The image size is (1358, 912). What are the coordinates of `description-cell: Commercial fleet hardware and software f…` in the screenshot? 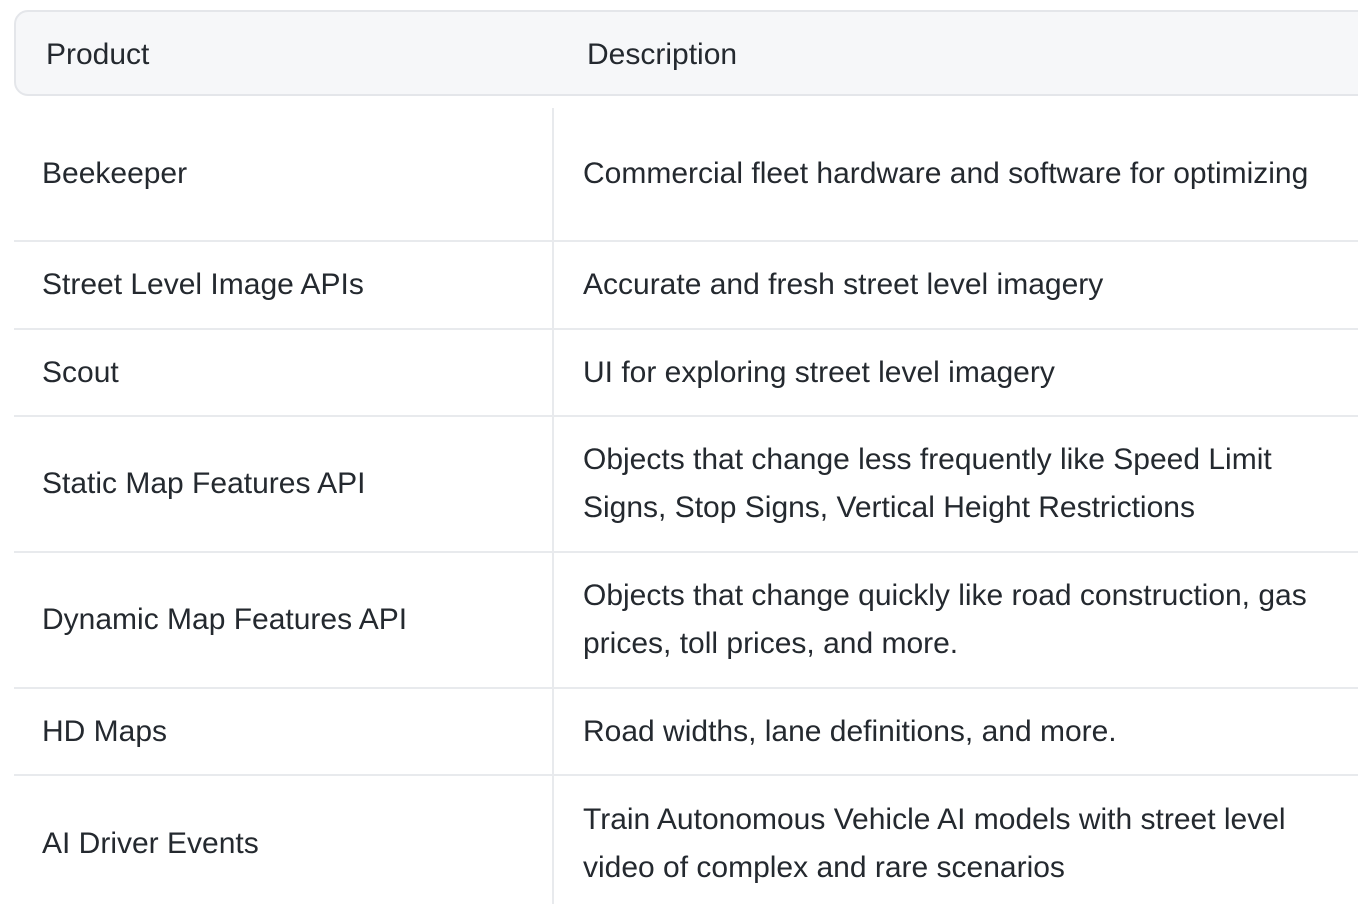 It's located at (946, 173).